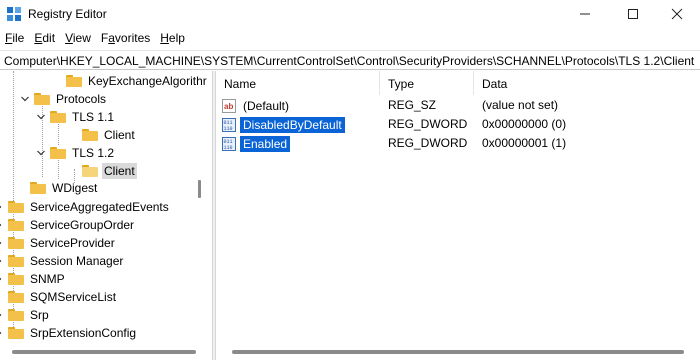 The image size is (700, 360). What do you see at coordinates (14, 39) in the screenshot?
I see `menu-file: File` at bounding box center [14, 39].